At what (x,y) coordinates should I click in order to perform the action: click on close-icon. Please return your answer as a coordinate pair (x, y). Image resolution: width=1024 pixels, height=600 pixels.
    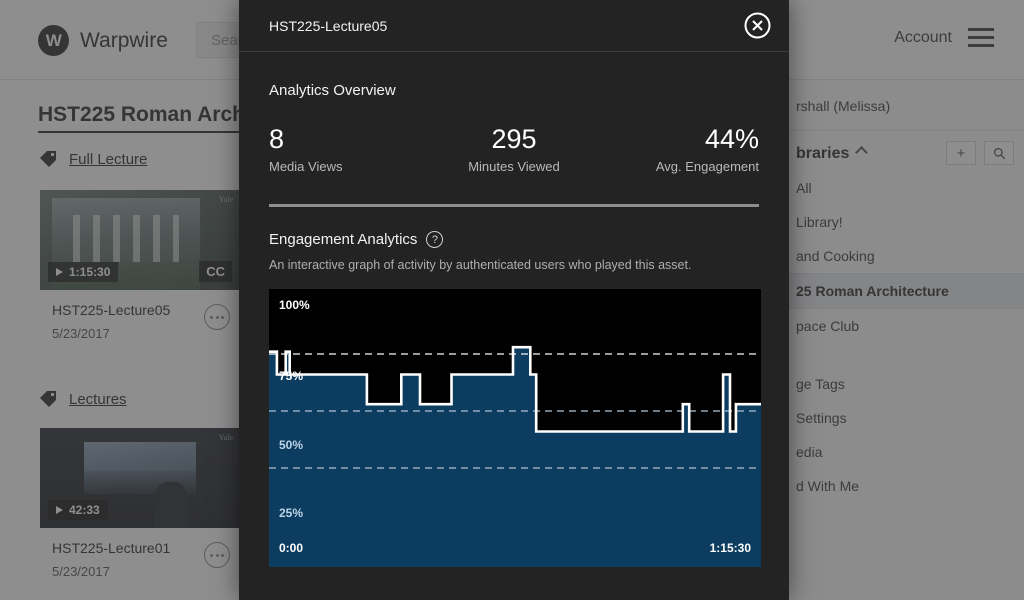
    Looking at the image, I should click on (757, 25).